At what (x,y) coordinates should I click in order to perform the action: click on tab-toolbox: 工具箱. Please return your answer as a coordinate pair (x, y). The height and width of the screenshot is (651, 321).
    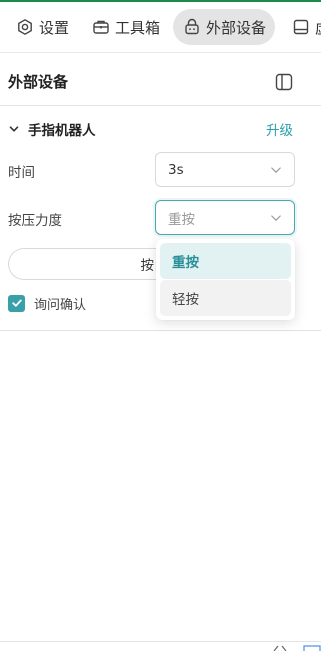
    Looking at the image, I should click on (126, 27).